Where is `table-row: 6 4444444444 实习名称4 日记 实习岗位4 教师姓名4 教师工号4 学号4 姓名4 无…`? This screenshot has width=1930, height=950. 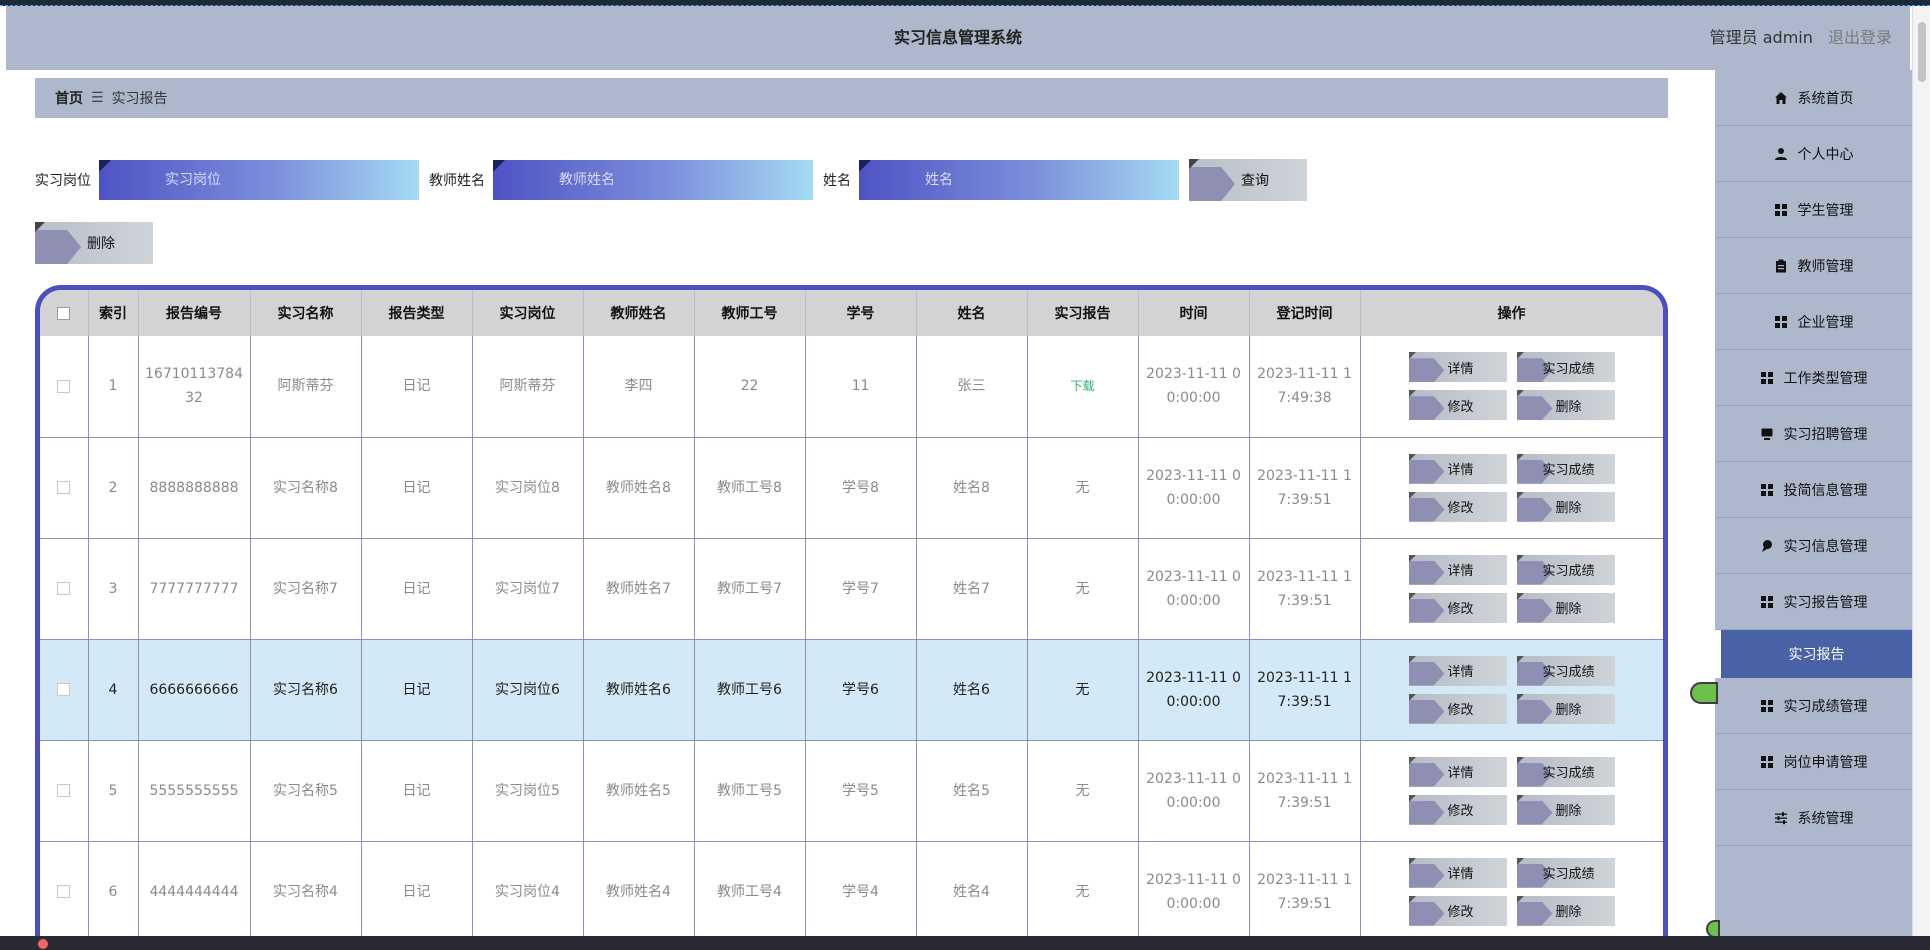
table-row: 6 4444444444 实习名称4 日记 实习岗位4 教师姓名4 教师工号4 学号4 姓名4 无… is located at coordinates (851, 892).